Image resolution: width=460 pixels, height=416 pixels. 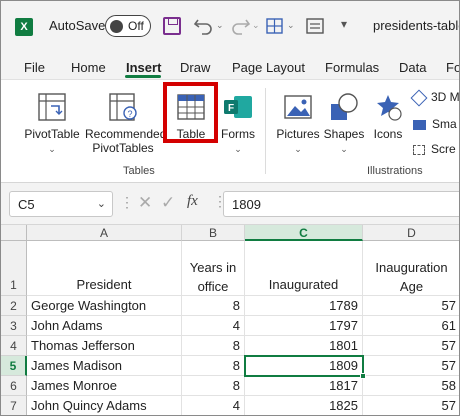 What do you see at coordinates (240, 26) in the screenshot?
I see `redo-icon` at bounding box center [240, 26].